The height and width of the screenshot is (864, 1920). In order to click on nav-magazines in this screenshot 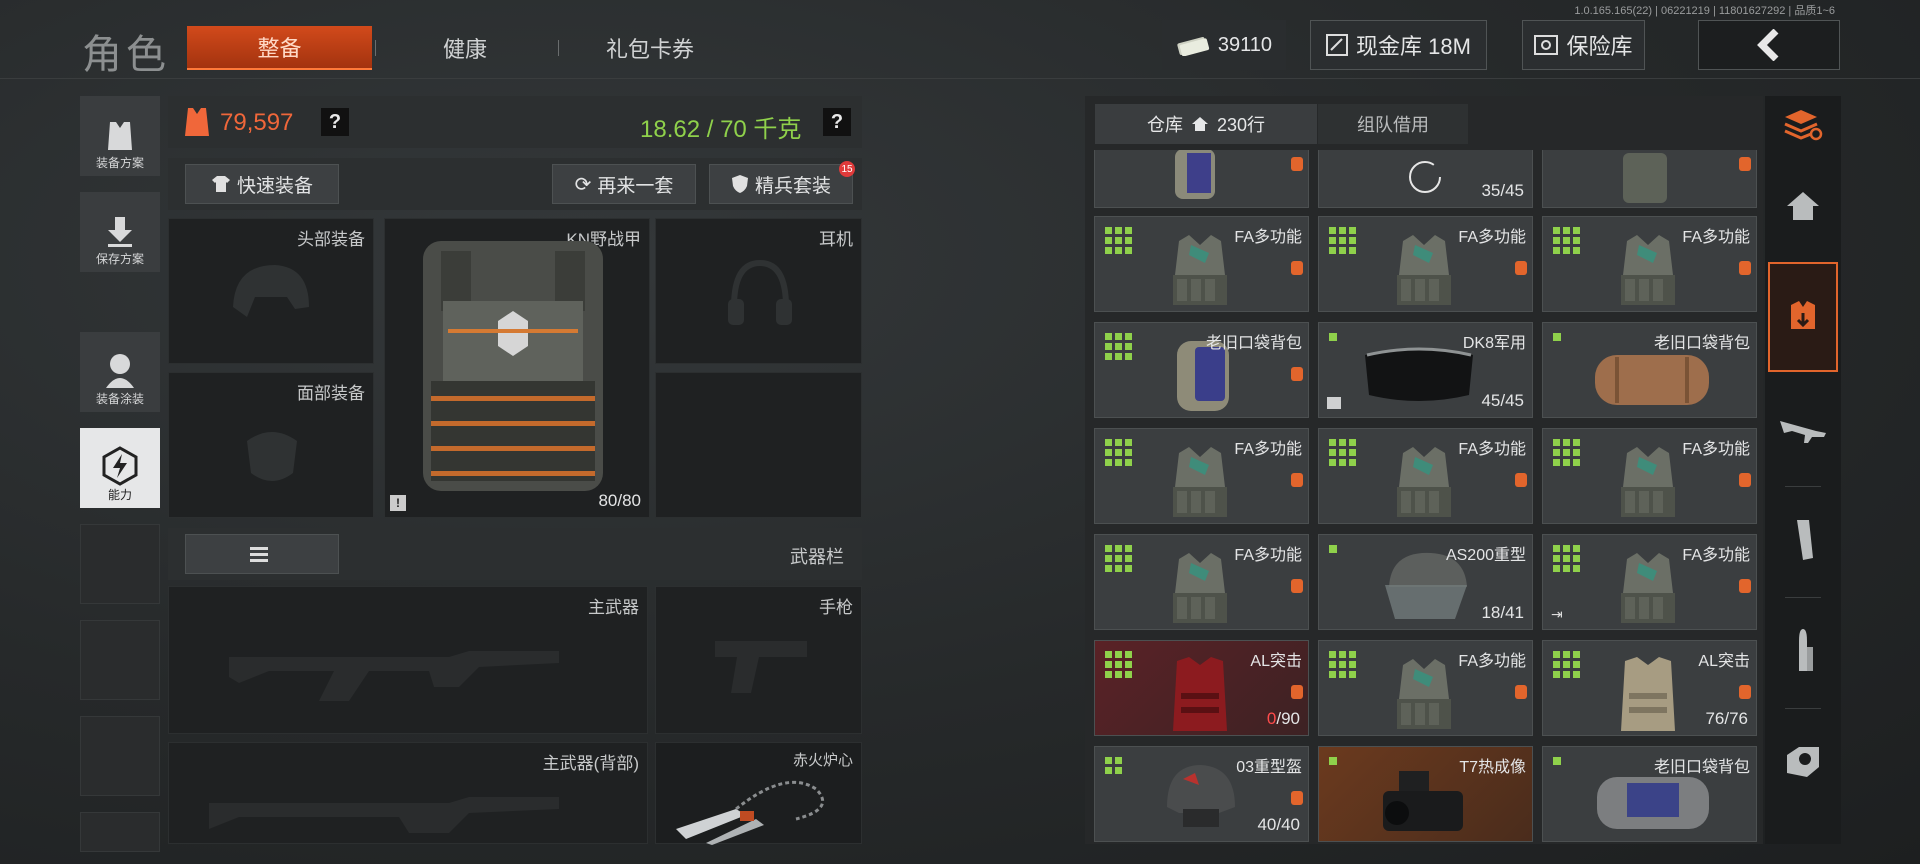, I will do `click(1803, 540)`.